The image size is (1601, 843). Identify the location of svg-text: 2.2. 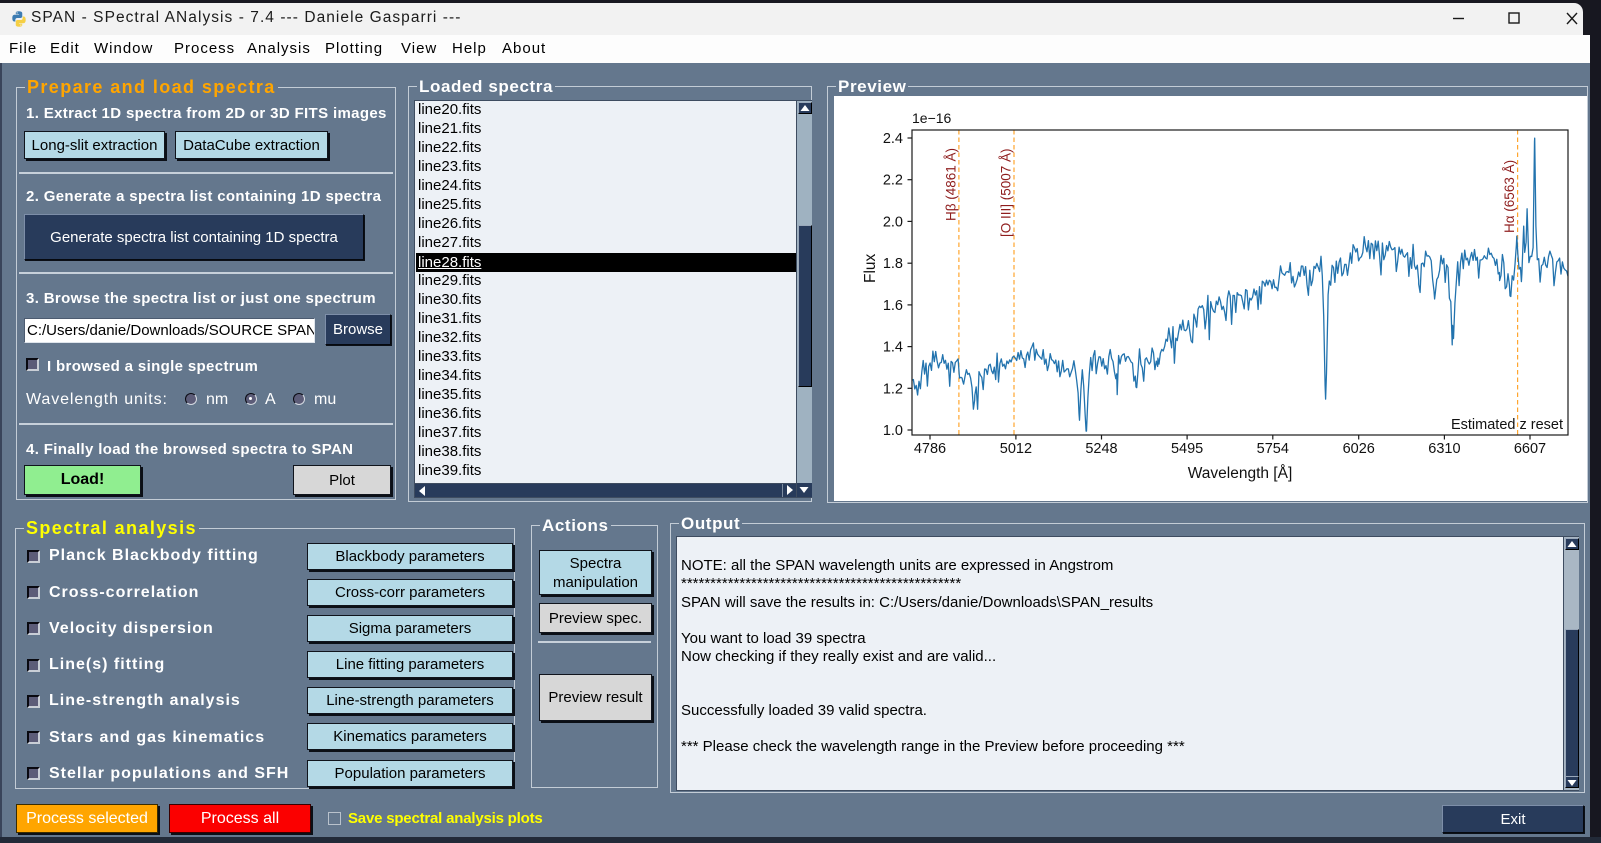
(893, 181).